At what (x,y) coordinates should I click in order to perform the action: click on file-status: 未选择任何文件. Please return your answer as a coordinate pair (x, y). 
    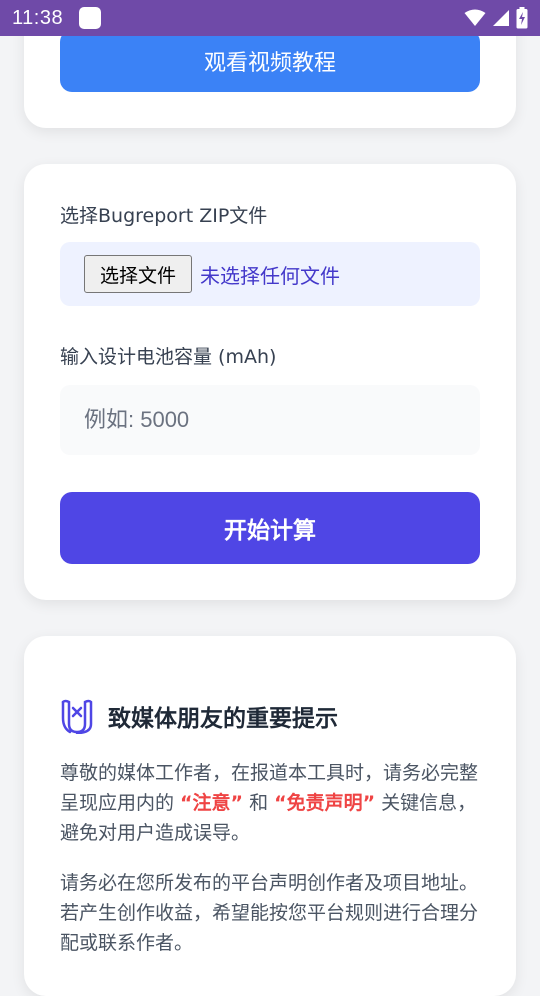
    Looking at the image, I should click on (270, 275).